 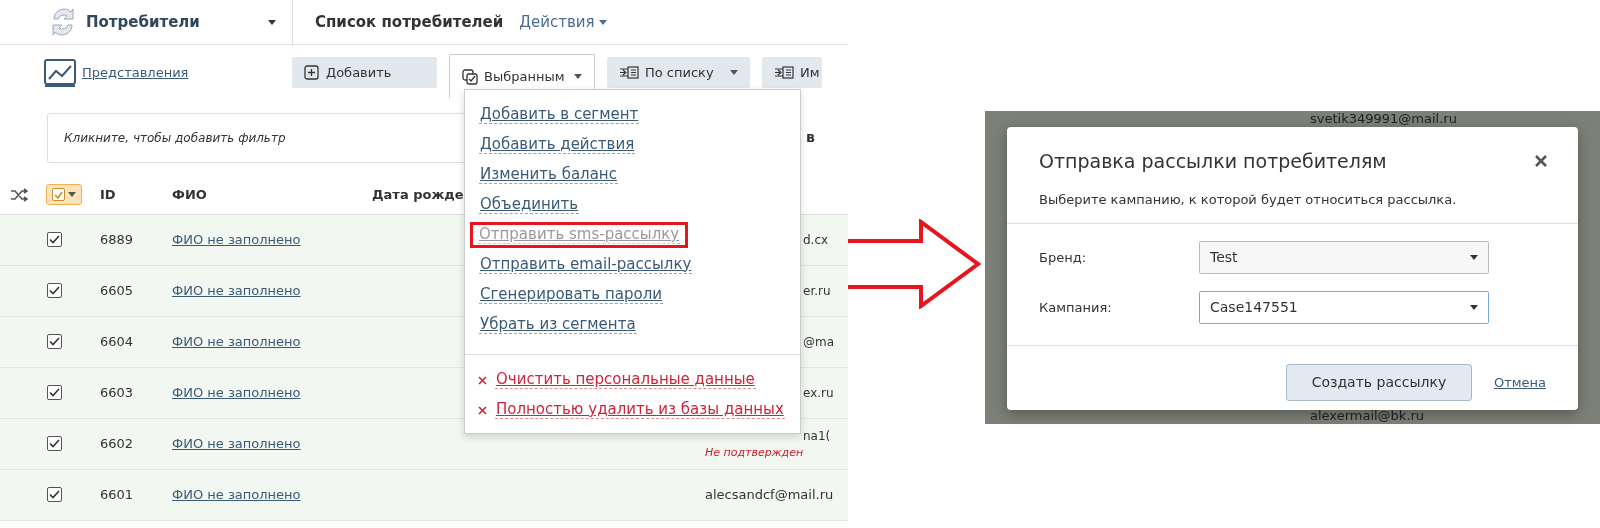 I want to click on email-cell-text: er.ru, so click(x=817, y=291).